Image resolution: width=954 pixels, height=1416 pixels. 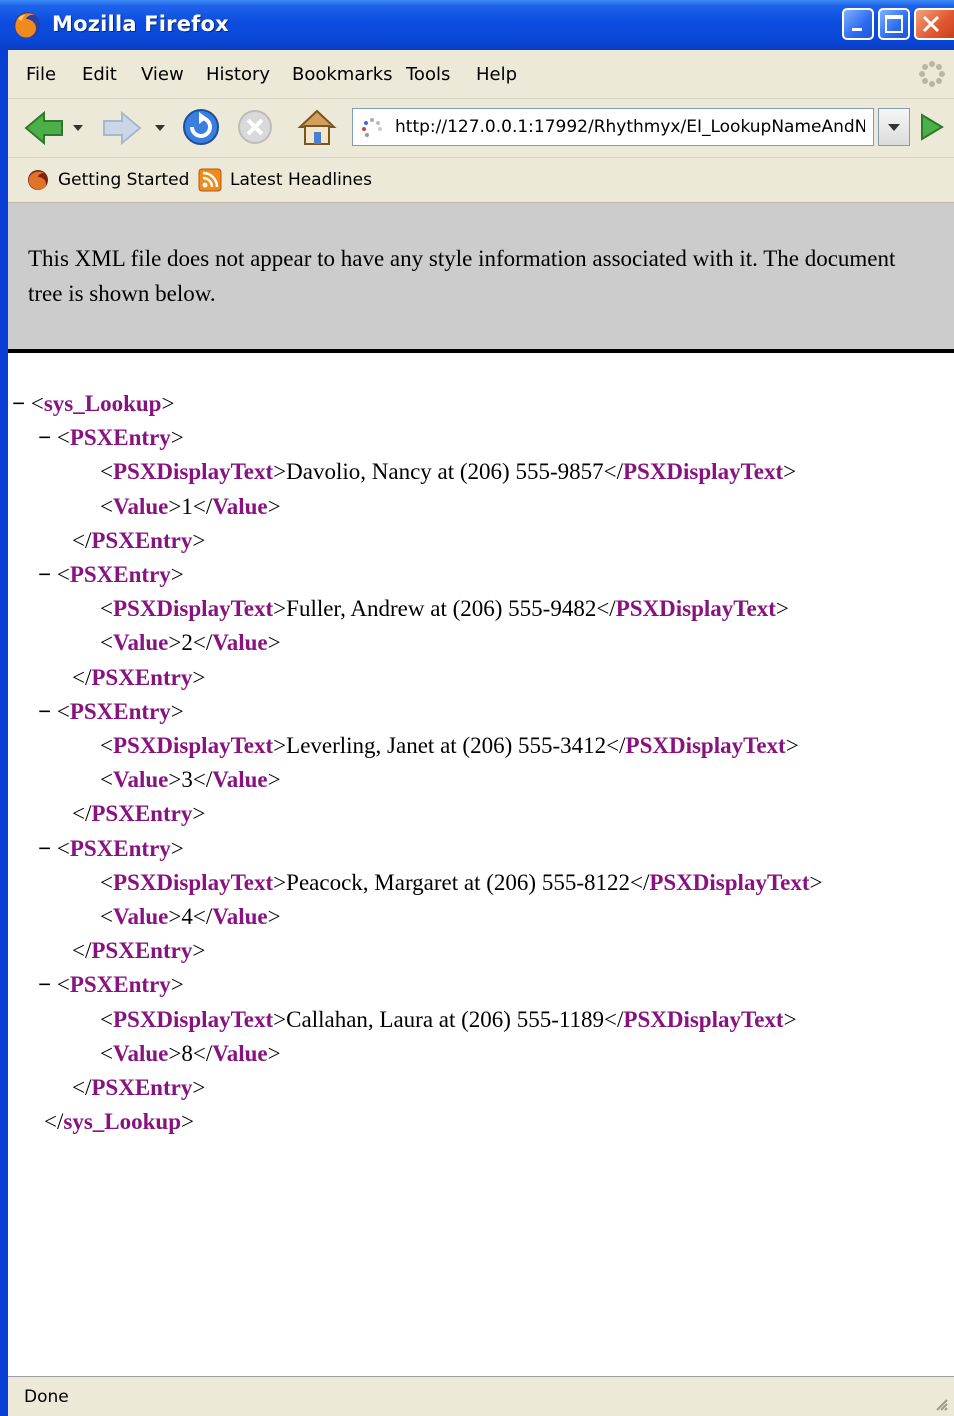 What do you see at coordinates (931, 127) in the screenshot?
I see `go-arrow-icon` at bounding box center [931, 127].